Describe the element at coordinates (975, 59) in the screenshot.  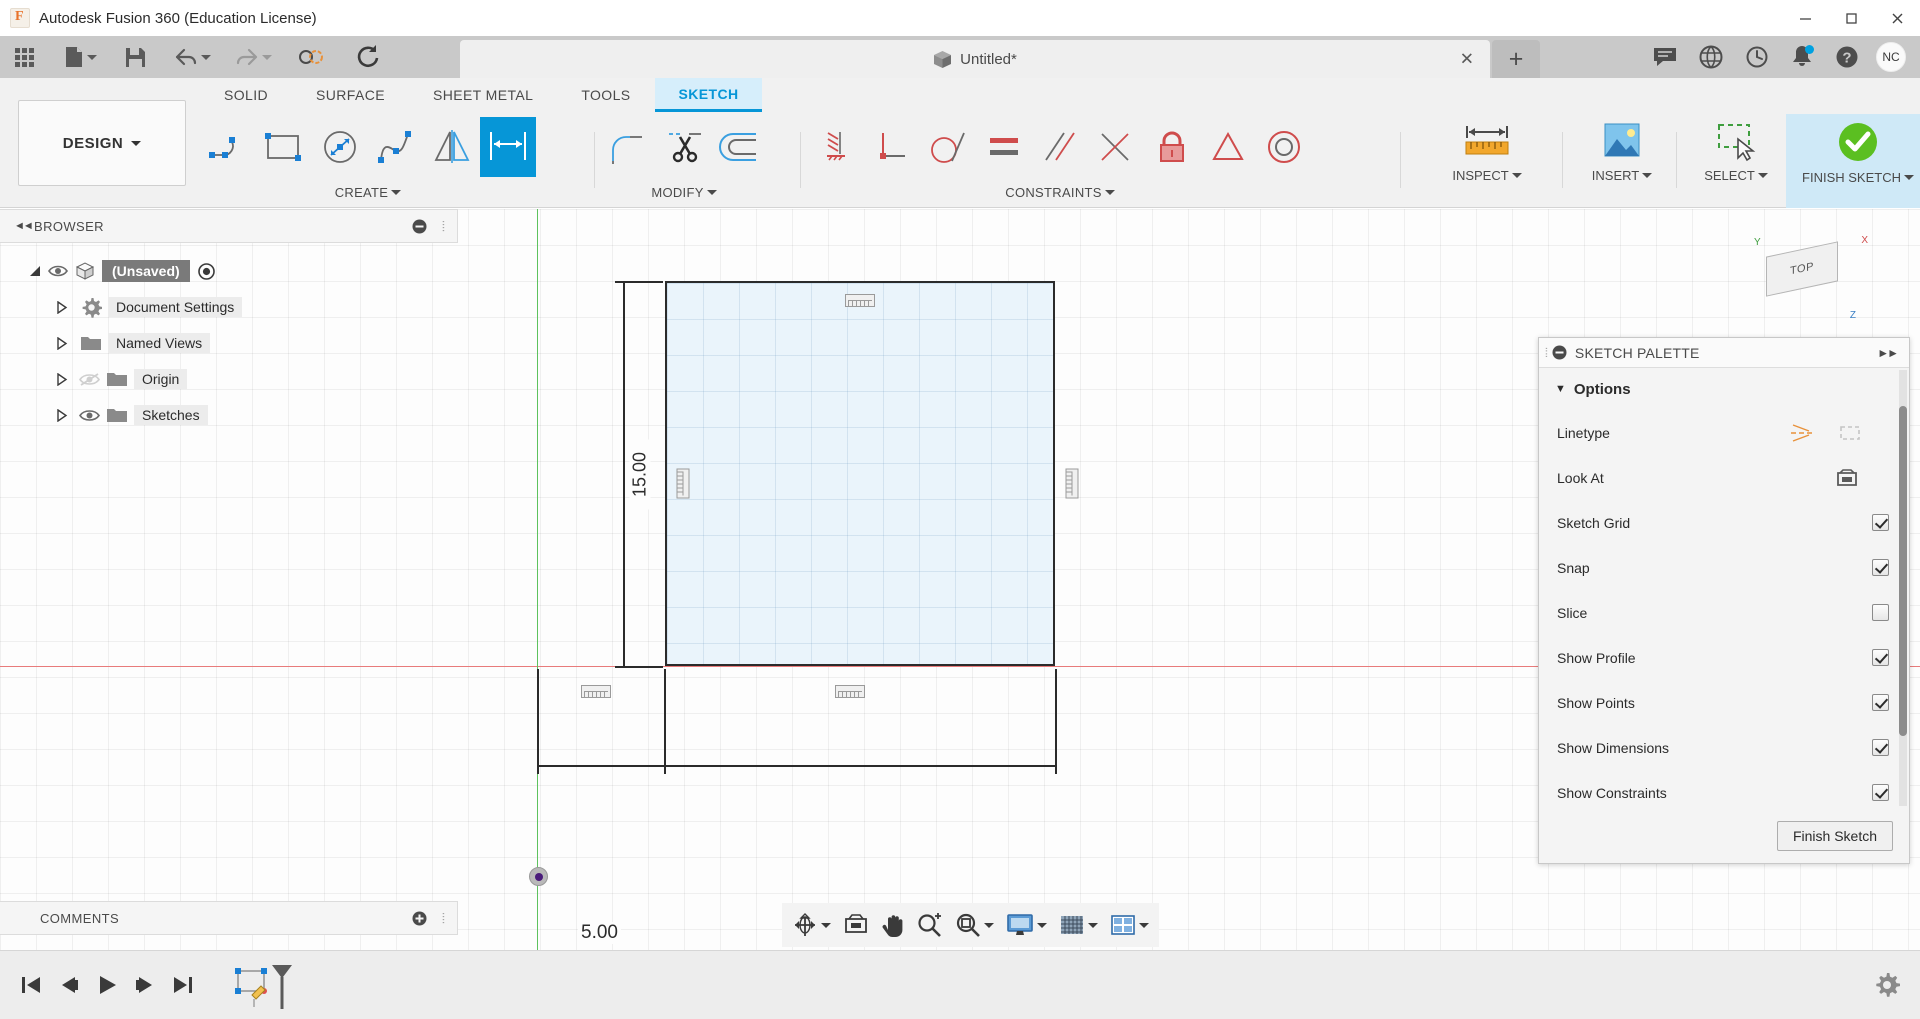
I see `document-tab: Untitled* ✕` at that location.